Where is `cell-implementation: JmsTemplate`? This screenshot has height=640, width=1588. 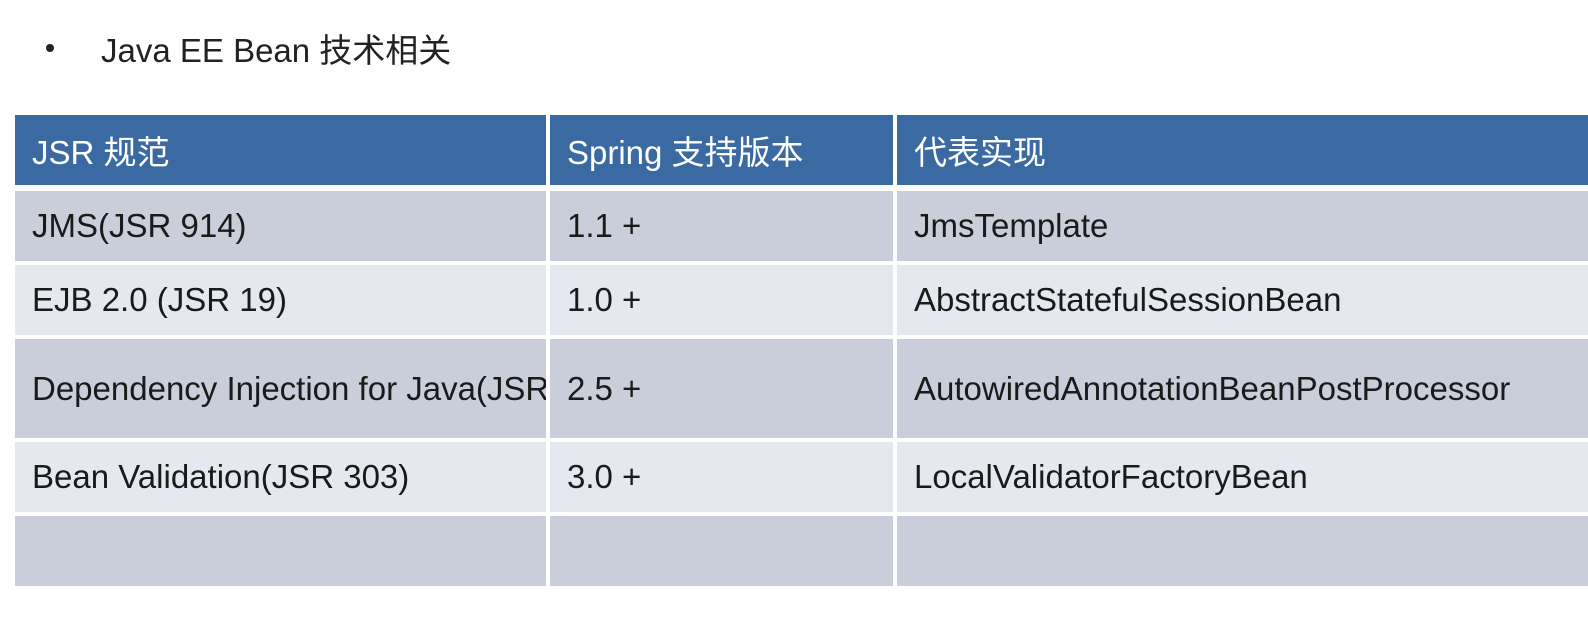
cell-implementation: JmsTemplate is located at coordinates (1242, 228).